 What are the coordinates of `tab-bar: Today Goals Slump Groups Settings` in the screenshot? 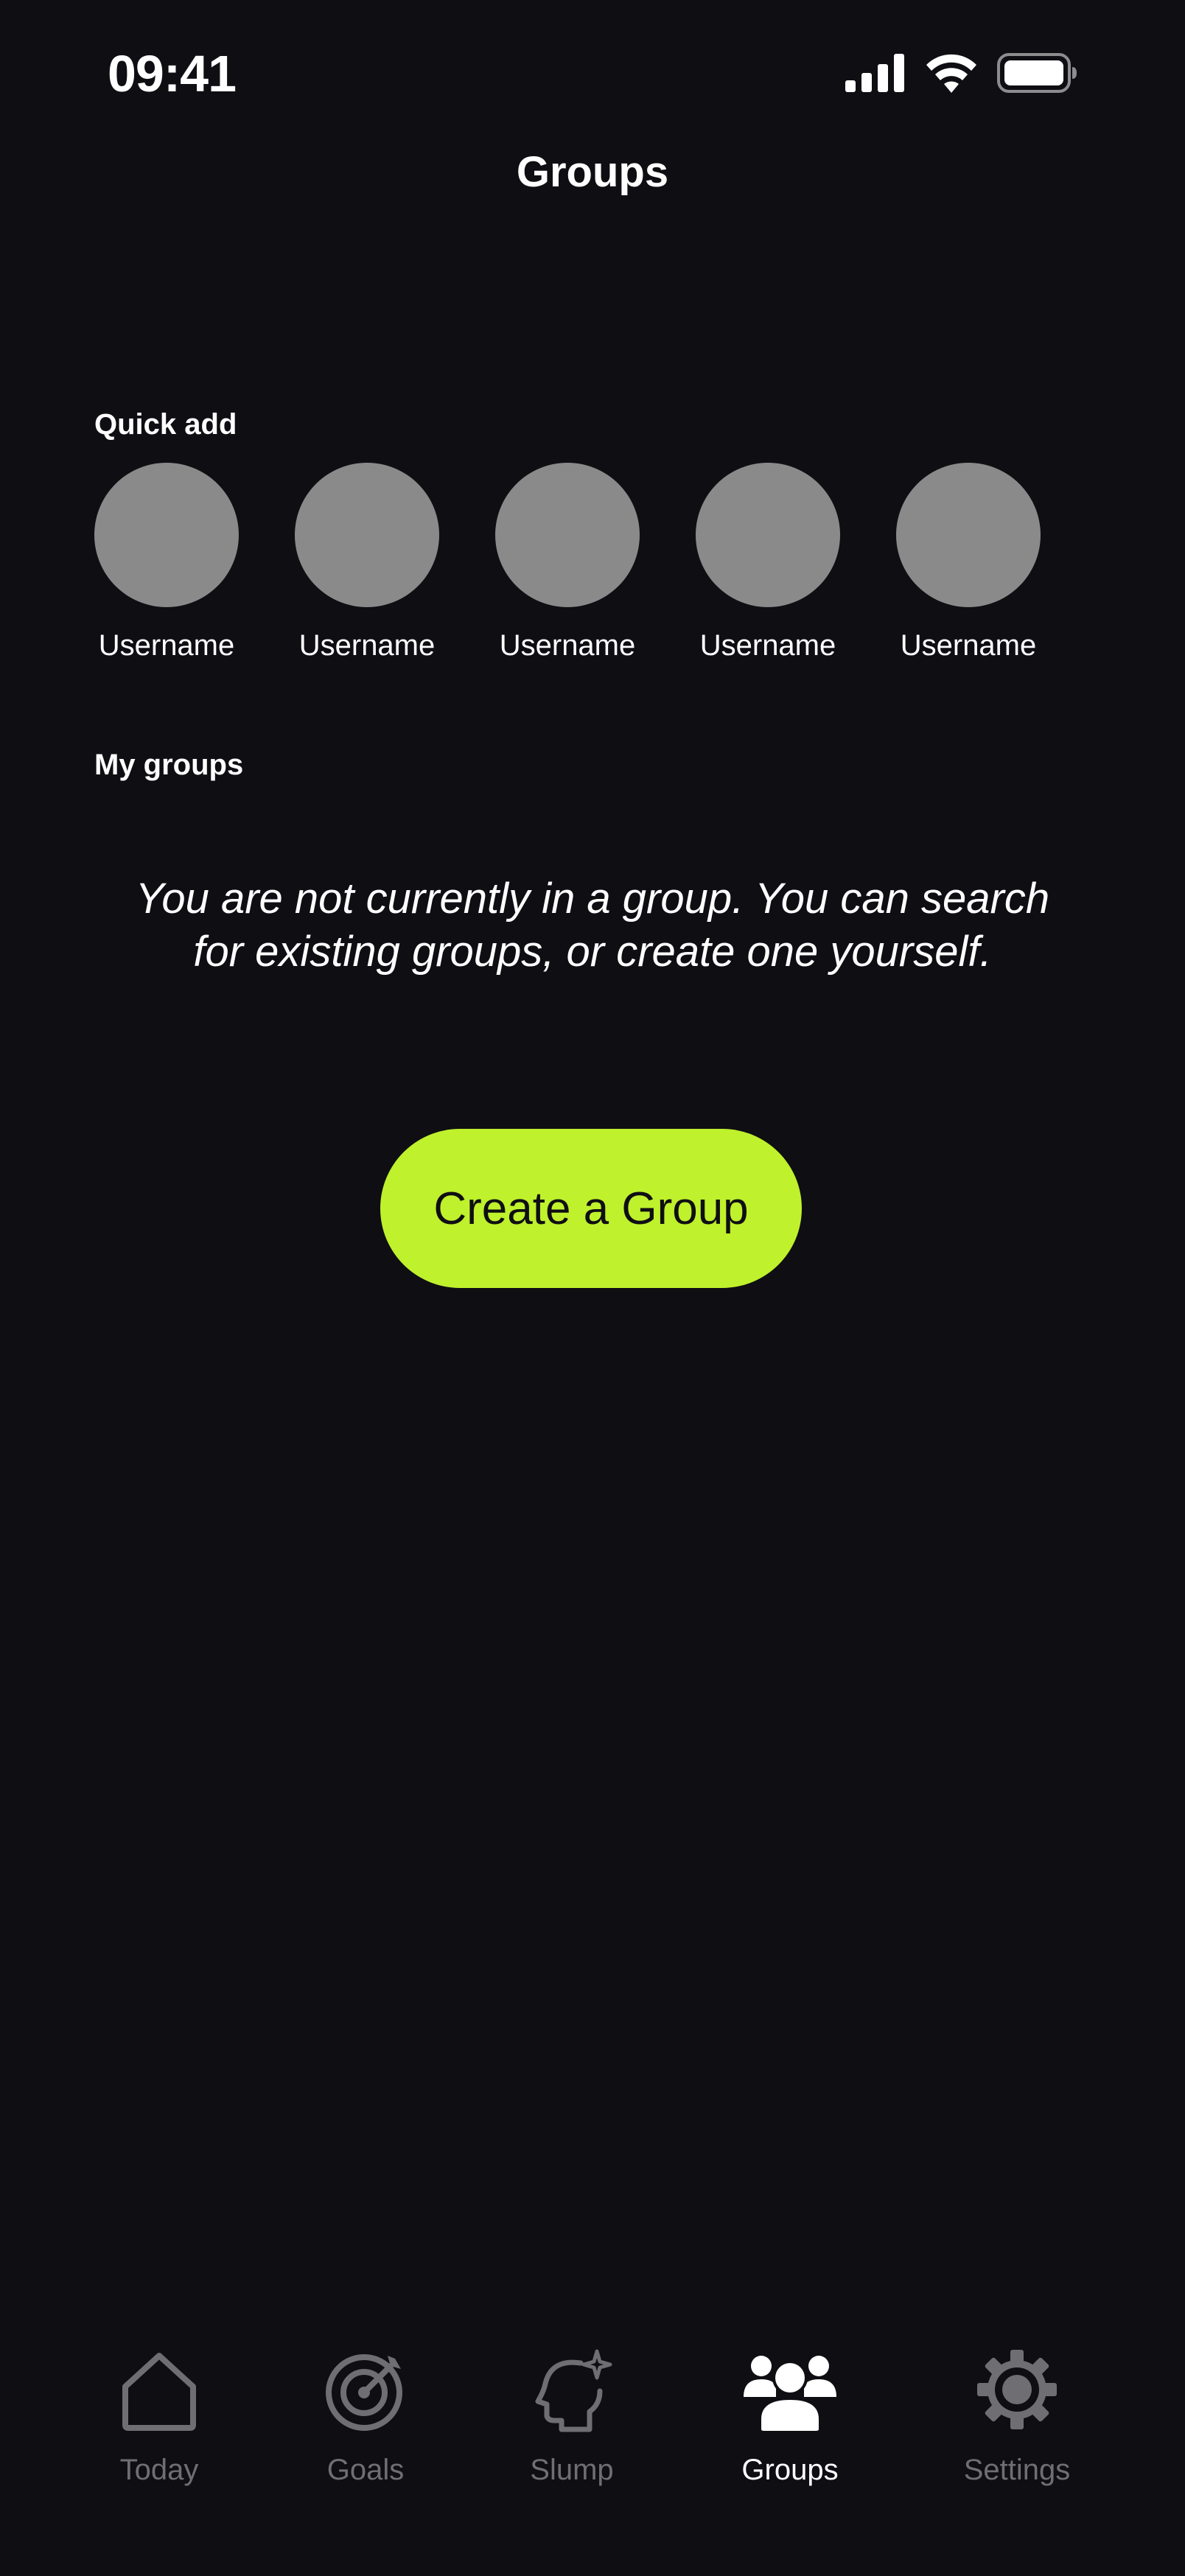 It's located at (592, 2448).